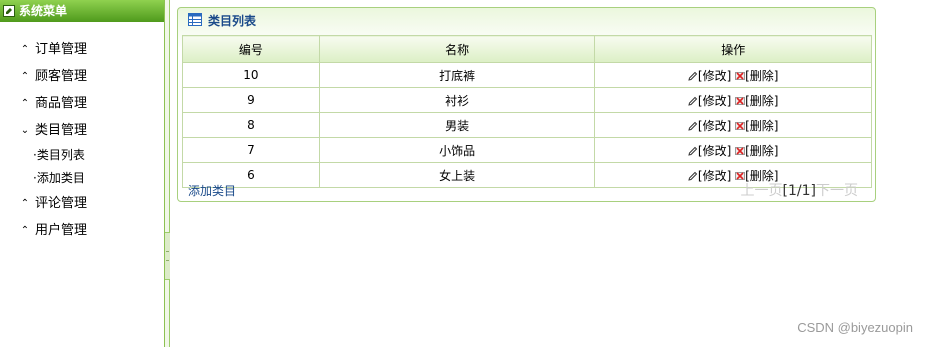 This screenshot has width=927, height=347. I want to click on pager-next: 下一页, so click(837, 191).